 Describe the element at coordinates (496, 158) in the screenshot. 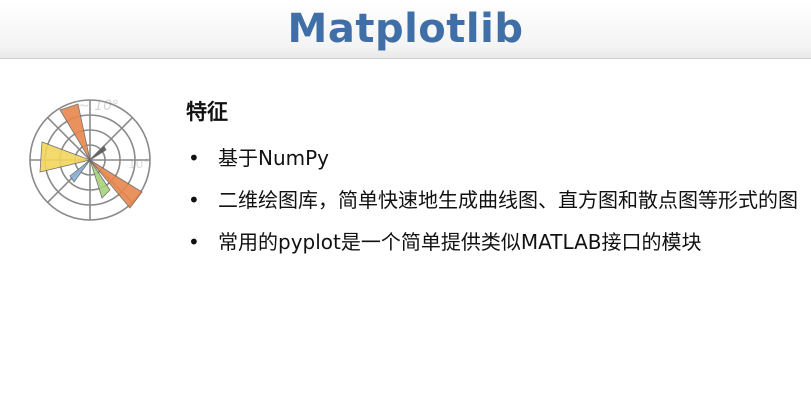

I see `bullet-item: • 基于NumPy` at that location.